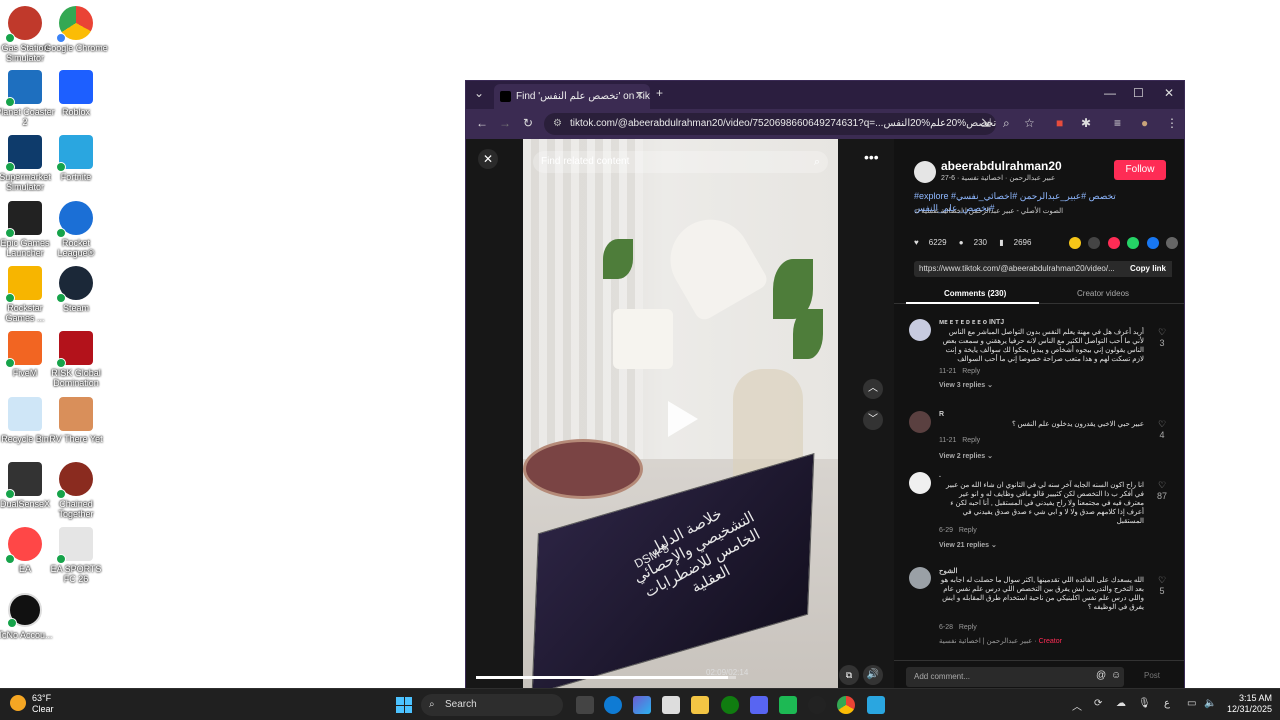 The height and width of the screenshot is (720, 1280). What do you see at coordinates (1113, 243) in the screenshot?
I see `friends-icon` at bounding box center [1113, 243].